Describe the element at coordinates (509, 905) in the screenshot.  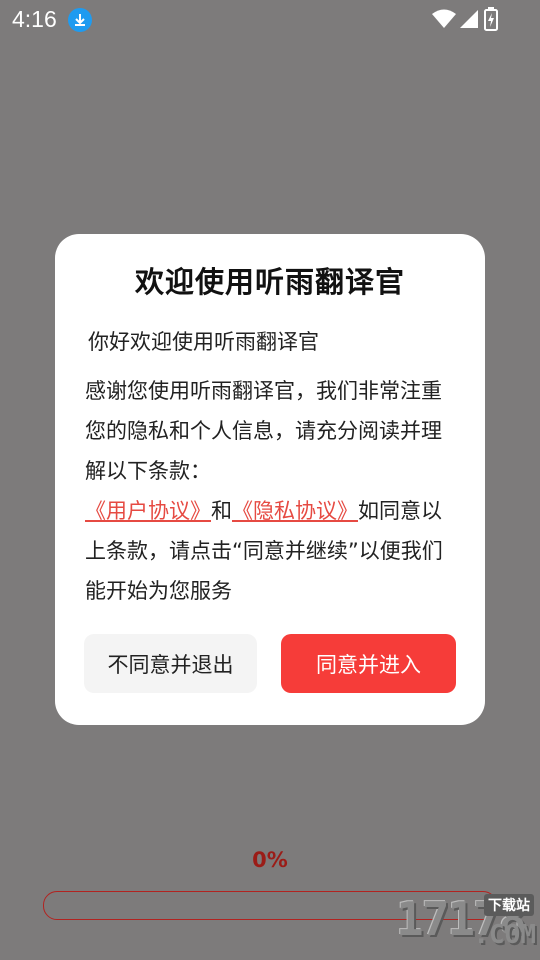
I see `watermark-site-label: 下载站` at that location.